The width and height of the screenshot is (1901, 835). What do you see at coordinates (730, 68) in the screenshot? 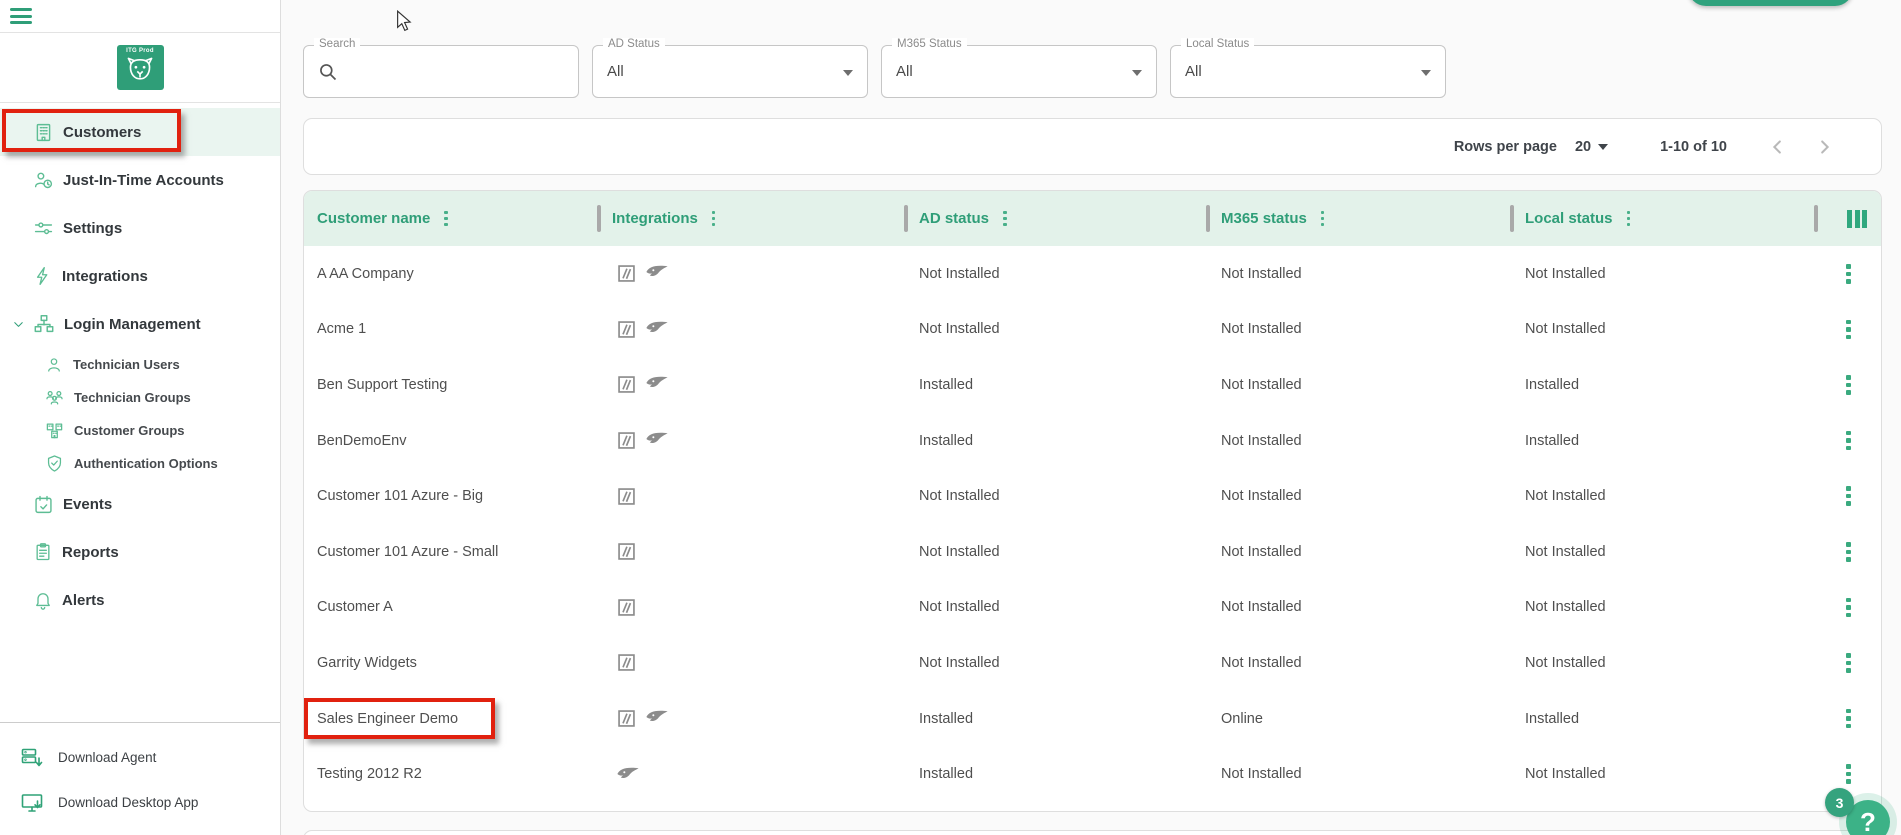
I see `ad-status-select: AD Status All` at bounding box center [730, 68].